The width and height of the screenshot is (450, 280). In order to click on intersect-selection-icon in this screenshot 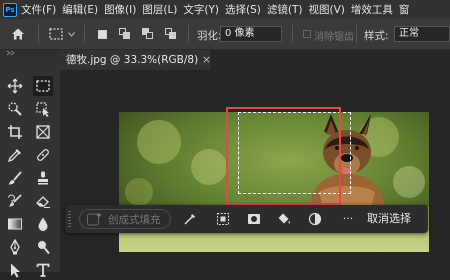, I will do `click(171, 34)`.